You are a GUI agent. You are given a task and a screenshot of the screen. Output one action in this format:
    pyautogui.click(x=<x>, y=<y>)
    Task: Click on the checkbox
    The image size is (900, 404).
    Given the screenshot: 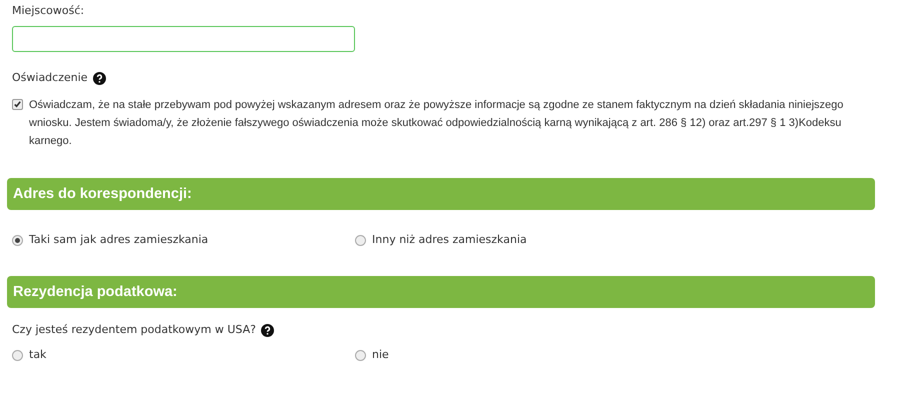 What is the action you would take?
    pyautogui.click(x=17, y=104)
    